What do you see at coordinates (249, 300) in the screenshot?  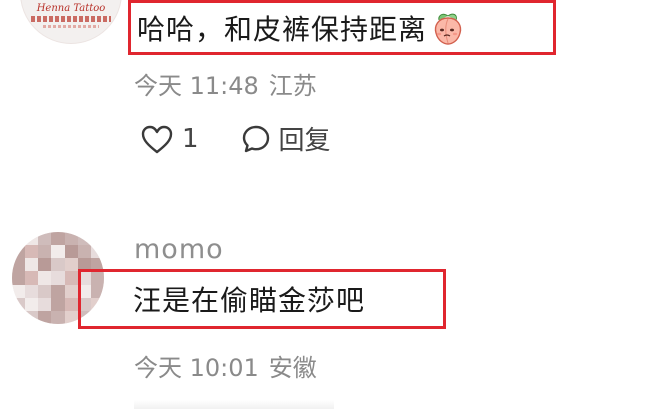 I see `comment-text: 汪是在偷瞄金莎吧` at bounding box center [249, 300].